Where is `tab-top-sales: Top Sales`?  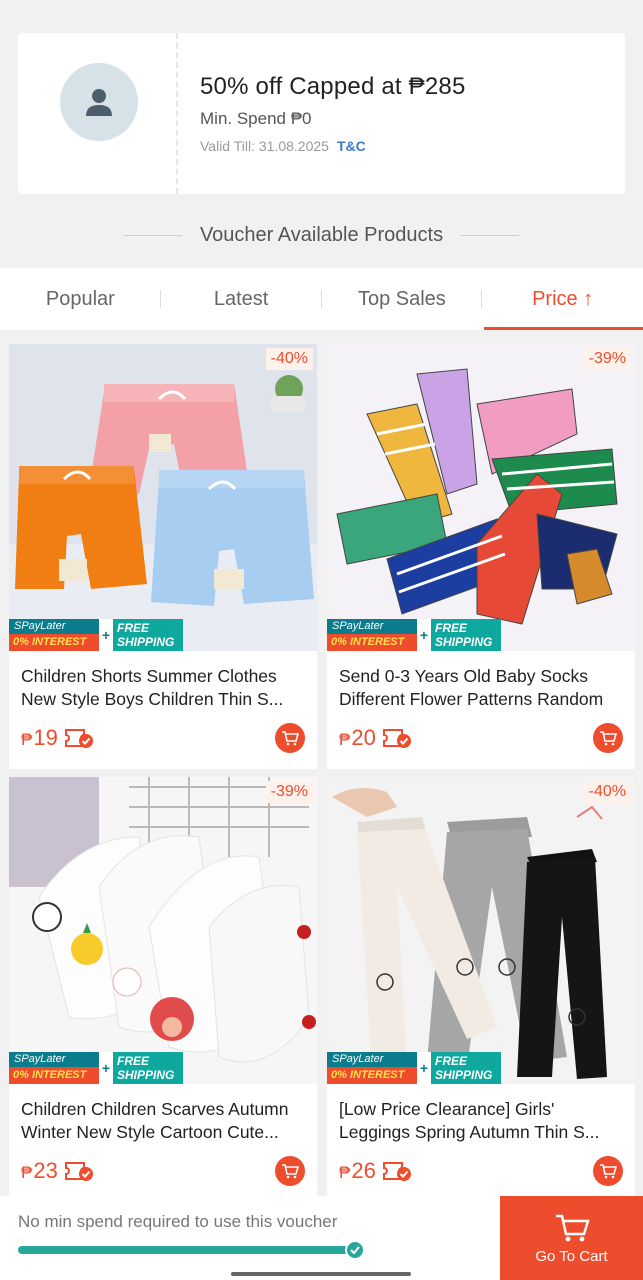
tab-top-sales: Top Sales is located at coordinates (402, 299).